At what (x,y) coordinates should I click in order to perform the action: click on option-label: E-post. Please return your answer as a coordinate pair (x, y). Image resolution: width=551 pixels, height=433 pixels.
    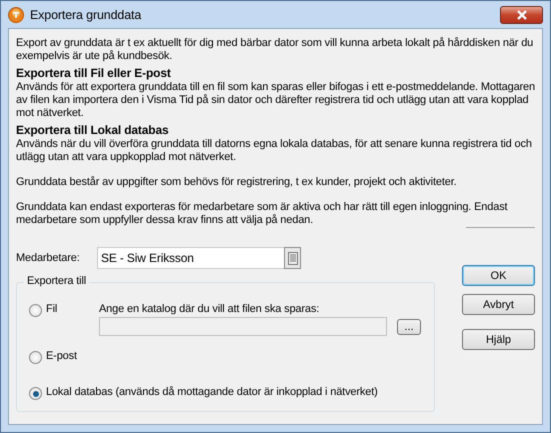
    Looking at the image, I should click on (61, 356).